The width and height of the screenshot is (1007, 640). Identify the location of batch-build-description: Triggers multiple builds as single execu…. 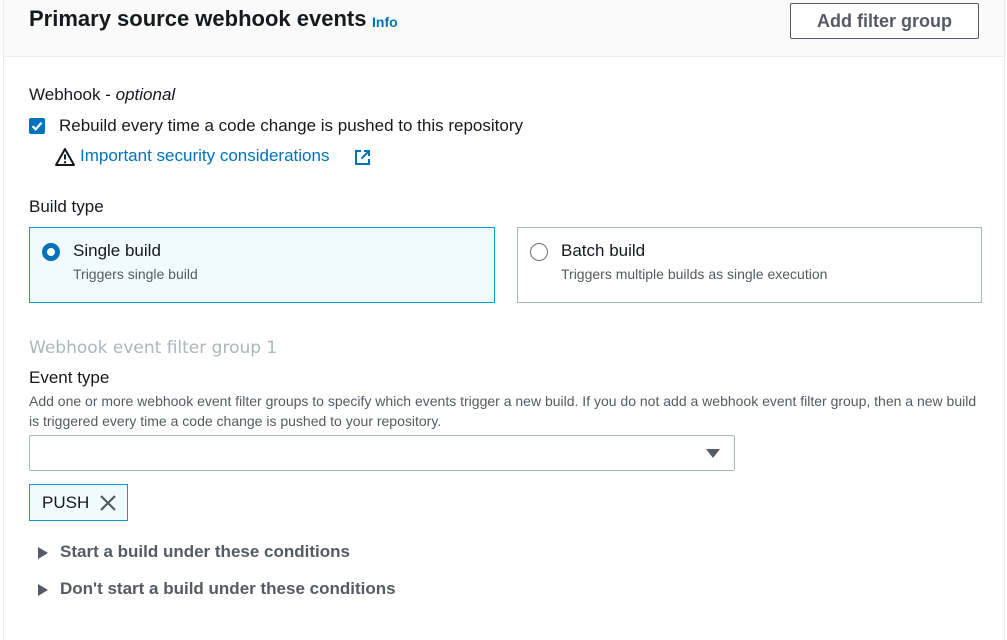
(694, 274).